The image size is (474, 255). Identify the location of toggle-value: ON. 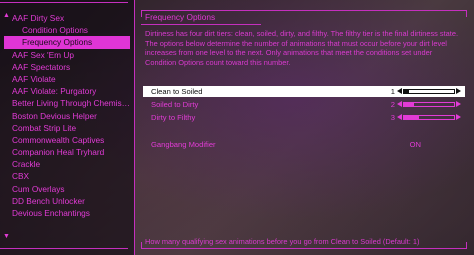
(415, 144).